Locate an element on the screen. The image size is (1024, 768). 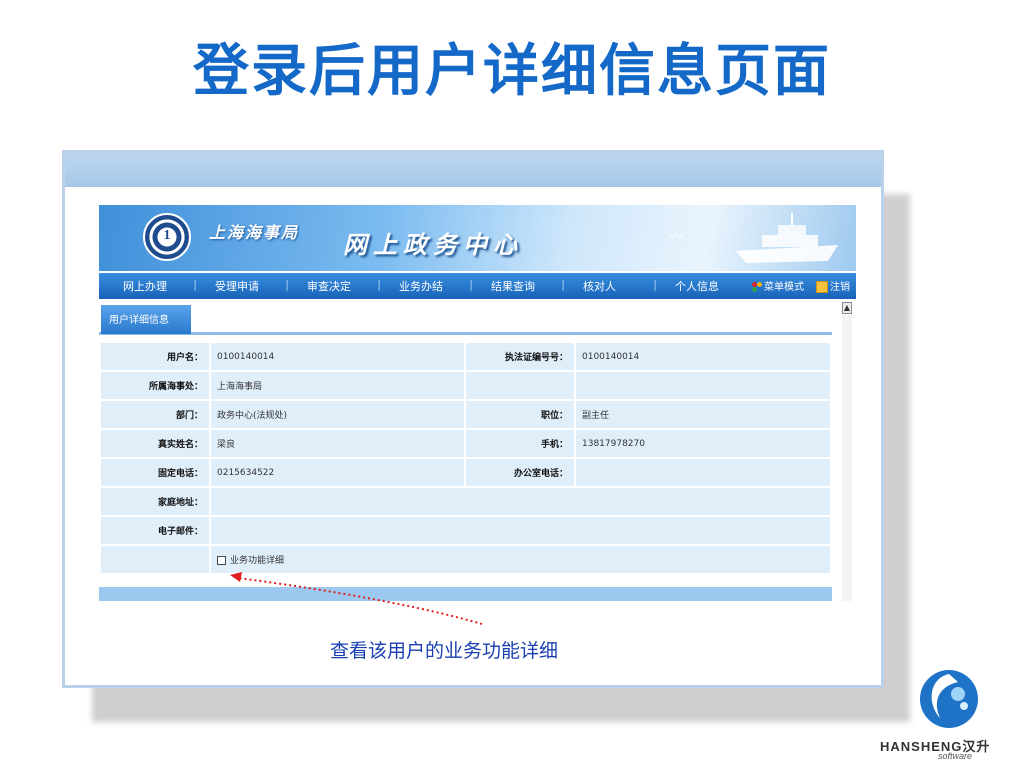
annotation-caption: 查看该用户的业务功能详细 is located at coordinates (444, 651).